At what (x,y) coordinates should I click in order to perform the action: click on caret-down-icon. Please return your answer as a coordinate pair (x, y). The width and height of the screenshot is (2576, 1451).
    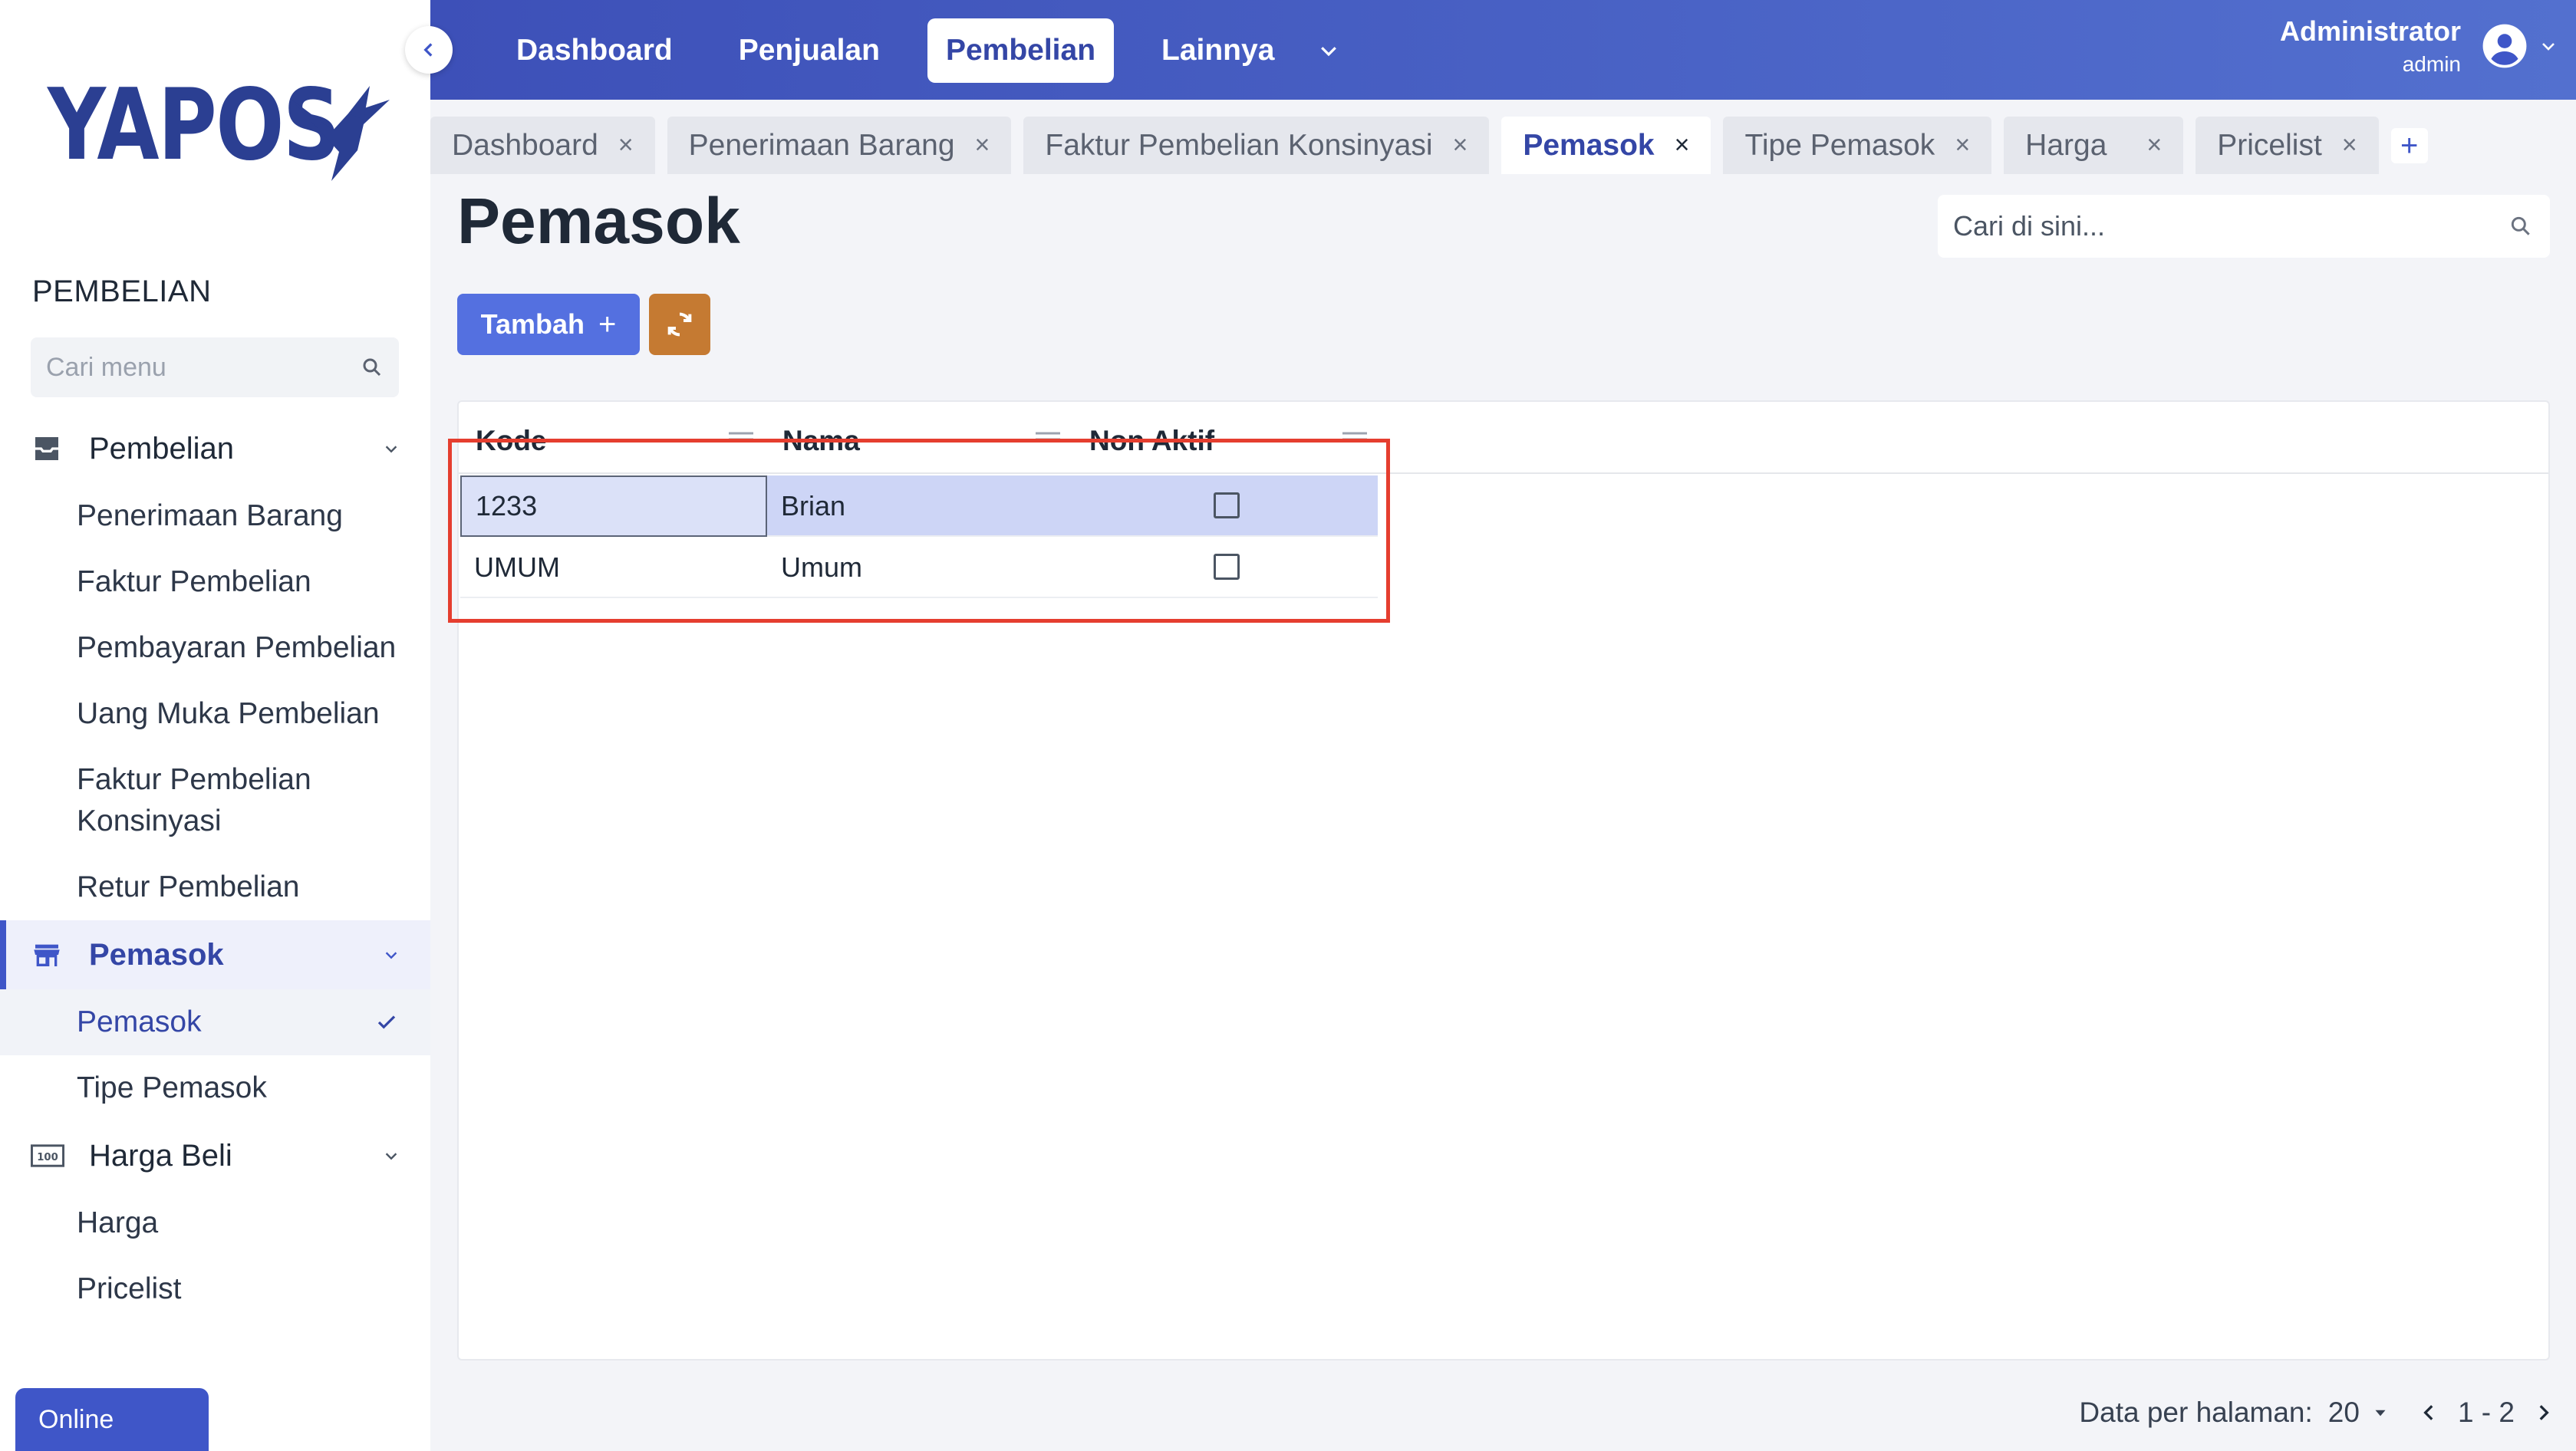
    Looking at the image, I should click on (2380, 1413).